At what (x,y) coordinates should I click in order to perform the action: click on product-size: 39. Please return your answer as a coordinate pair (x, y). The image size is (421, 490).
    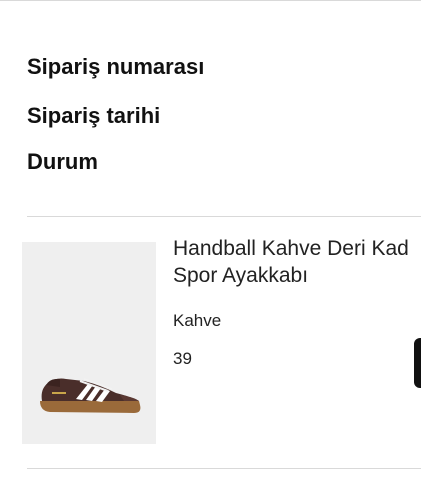
    Looking at the image, I should click on (182, 358).